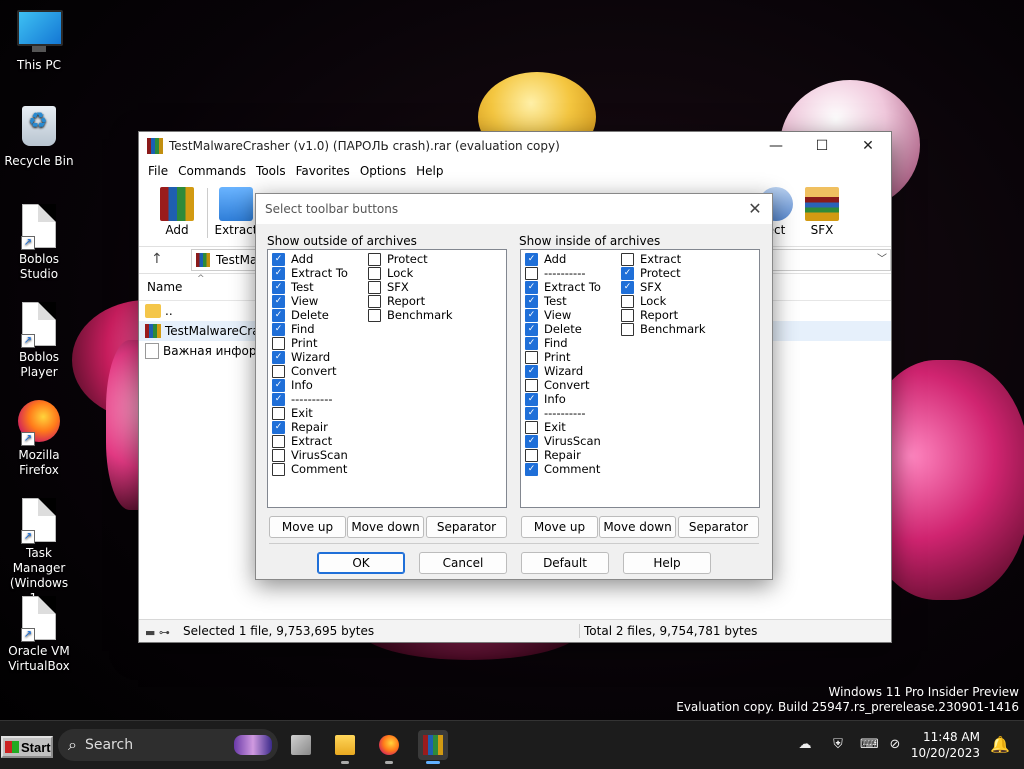 This screenshot has height=769, width=1024. What do you see at coordinates (385, 527) in the screenshot?
I see `outside-move-down-button: Move down` at bounding box center [385, 527].